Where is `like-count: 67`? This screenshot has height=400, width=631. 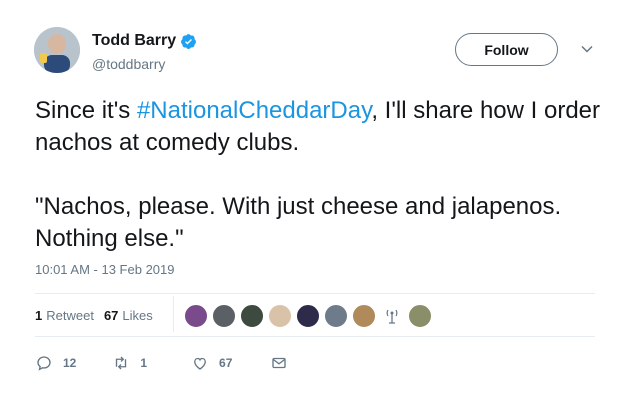
like-count: 67 is located at coordinates (226, 363).